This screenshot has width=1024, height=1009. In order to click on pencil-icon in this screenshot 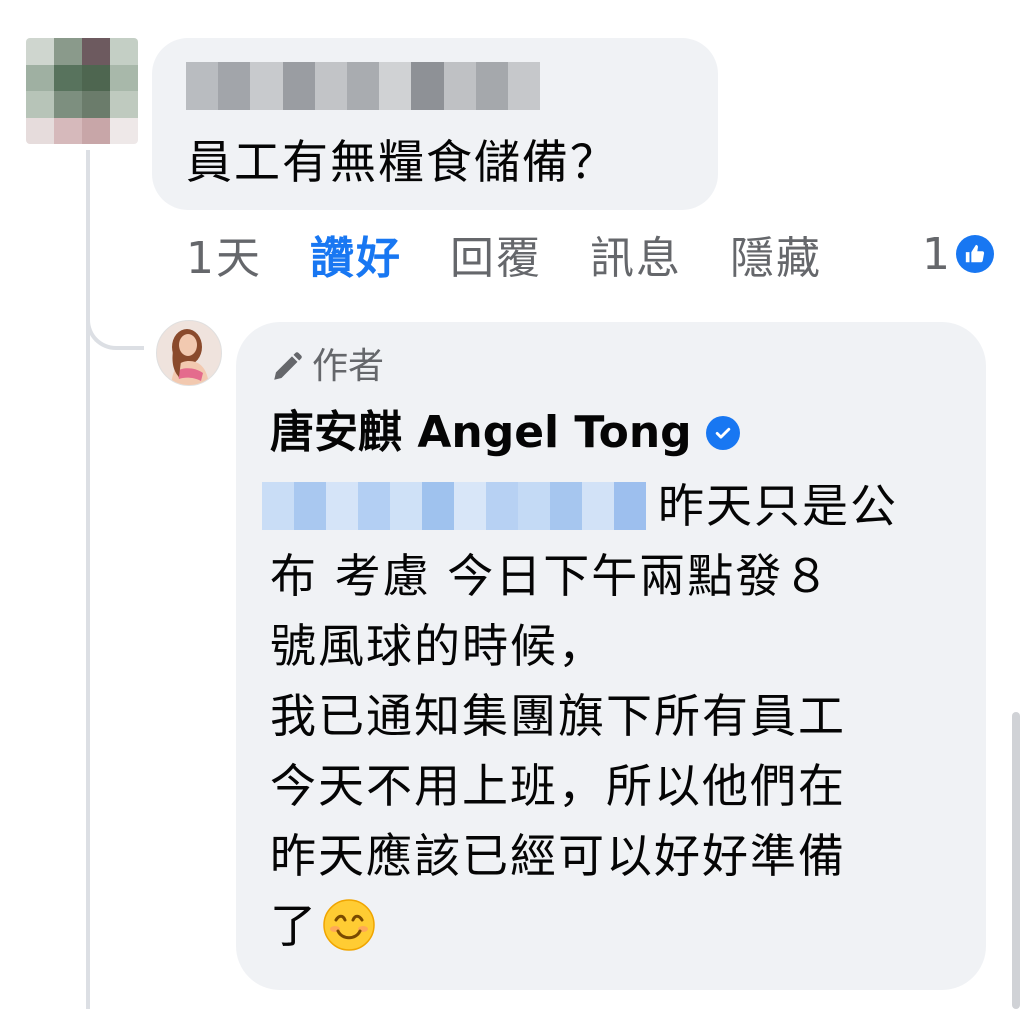, I will do `click(288, 366)`.